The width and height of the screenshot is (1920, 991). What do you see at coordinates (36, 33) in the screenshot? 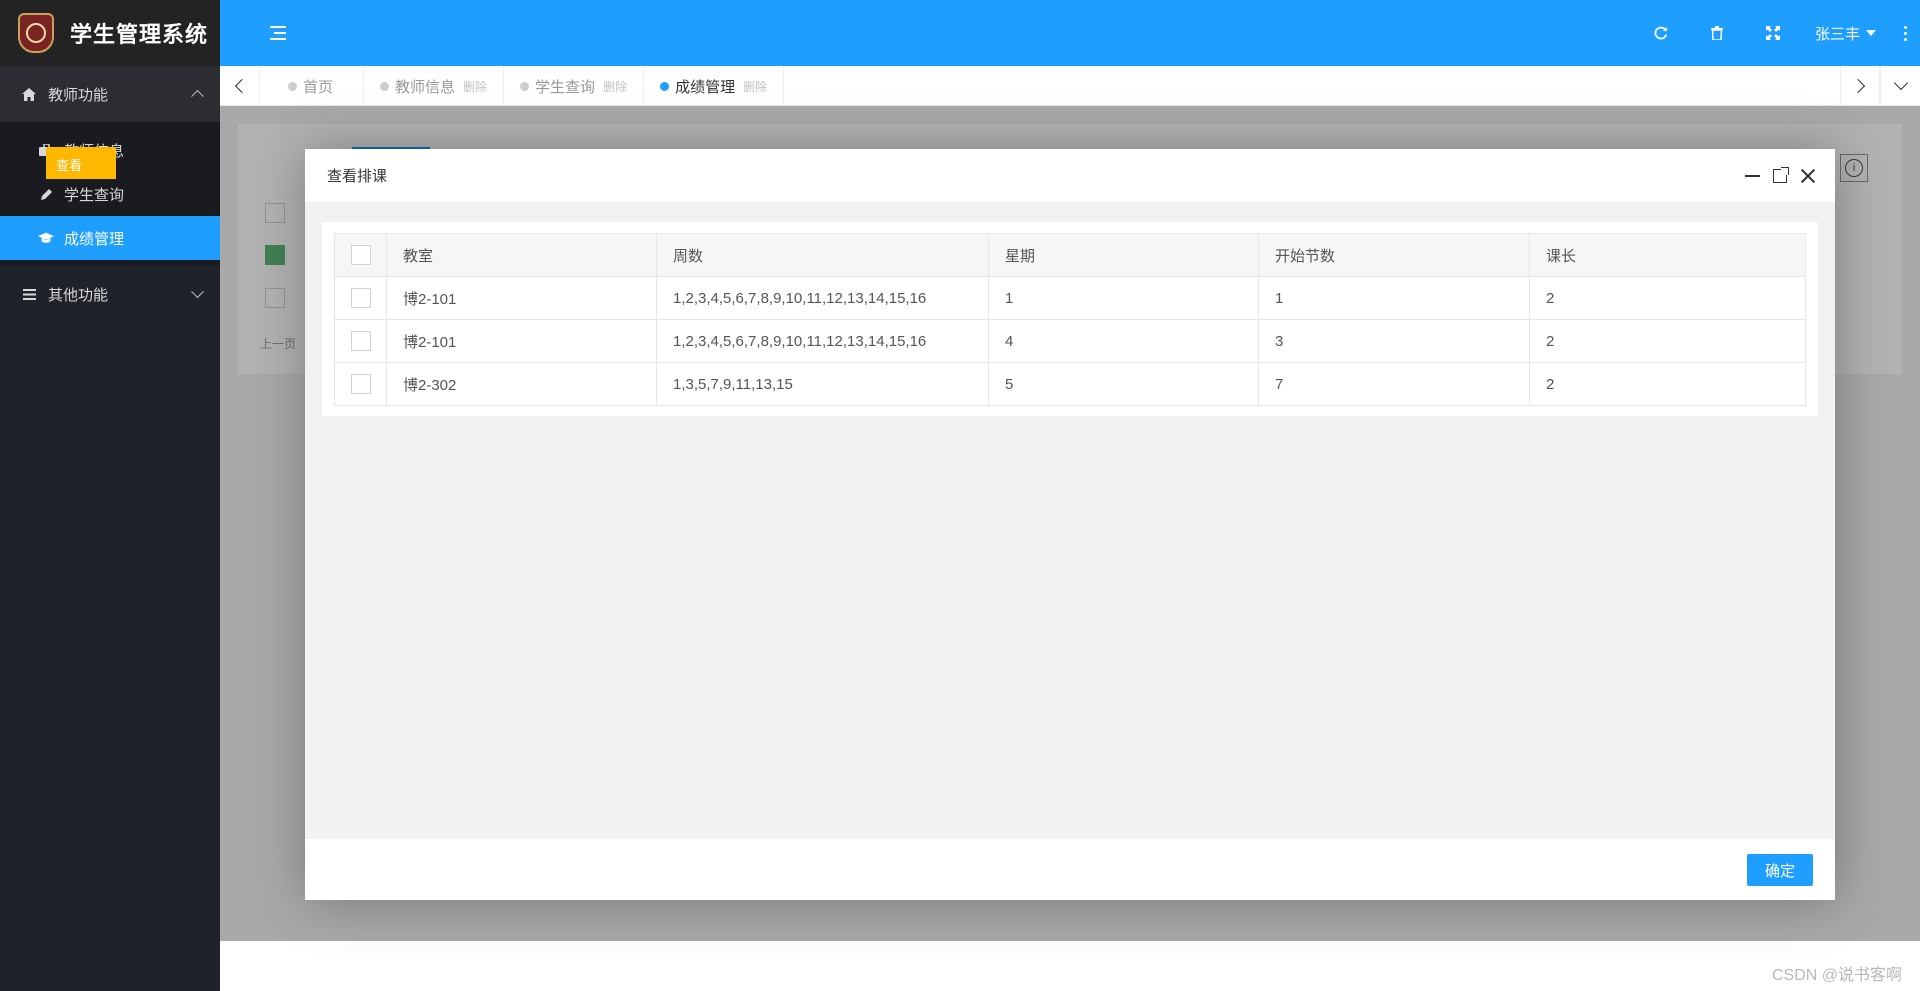
I see `school-logo-icon` at bounding box center [36, 33].